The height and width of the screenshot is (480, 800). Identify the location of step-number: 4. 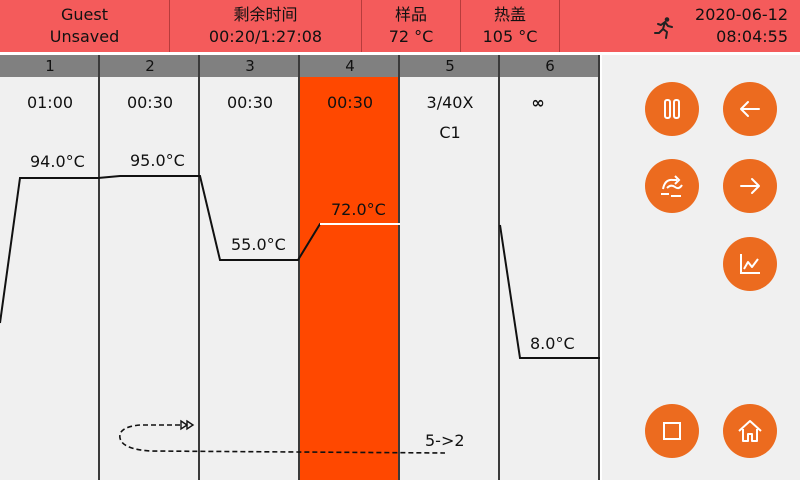
(350, 66).